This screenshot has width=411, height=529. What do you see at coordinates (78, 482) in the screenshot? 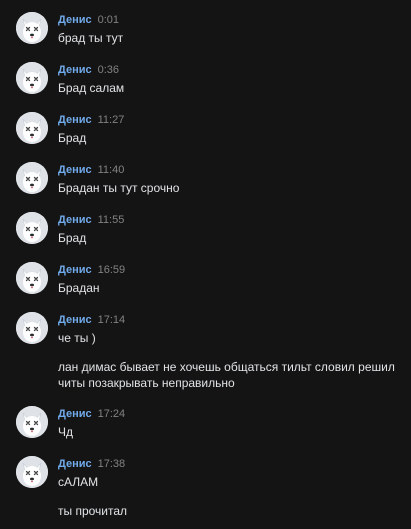
I see `message-text: сАЛАМ` at bounding box center [78, 482].